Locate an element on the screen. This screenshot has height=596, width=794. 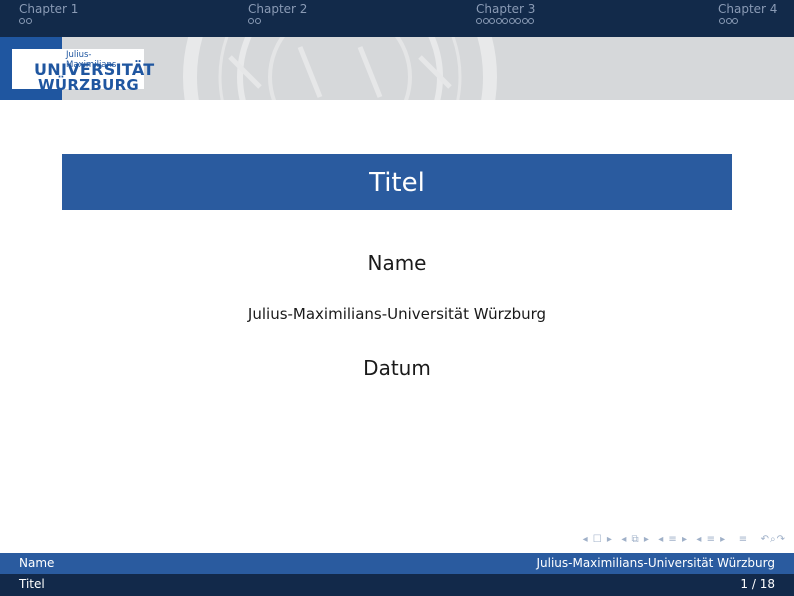
chapter-2-frame-dots is located at coordinates (254, 22).